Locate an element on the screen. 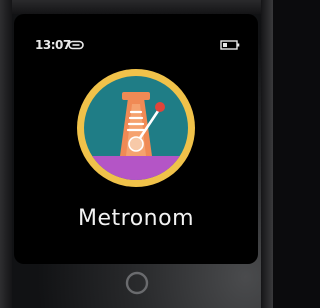 The image size is (320, 308). bezel-top is located at coordinates (136, 7).